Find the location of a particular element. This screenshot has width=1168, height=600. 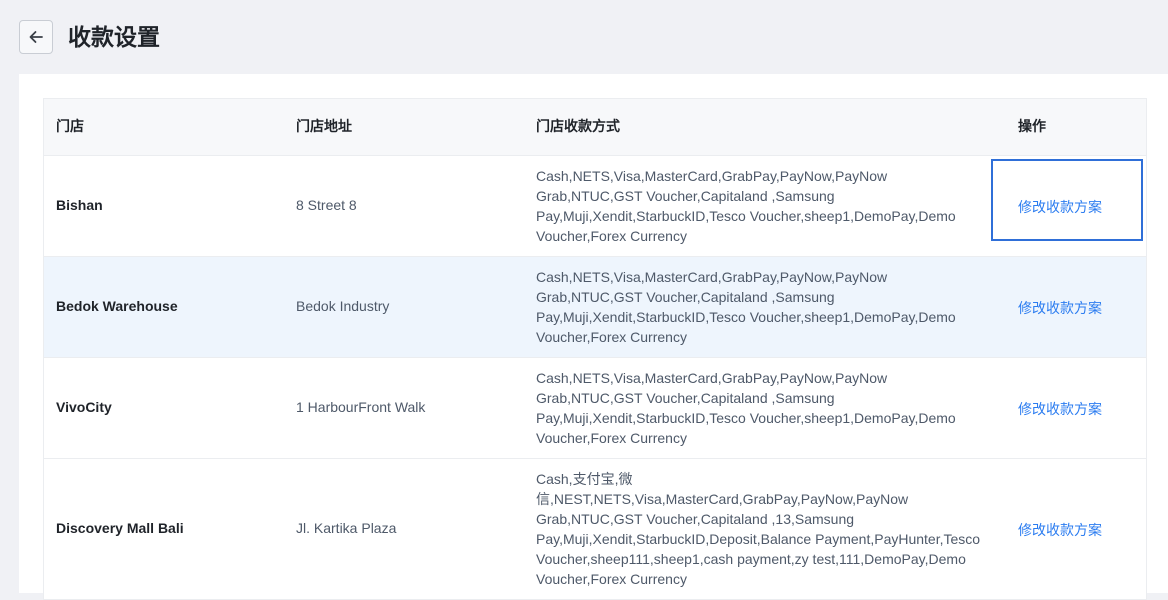

column-header-address: 门店地址 is located at coordinates (324, 127).